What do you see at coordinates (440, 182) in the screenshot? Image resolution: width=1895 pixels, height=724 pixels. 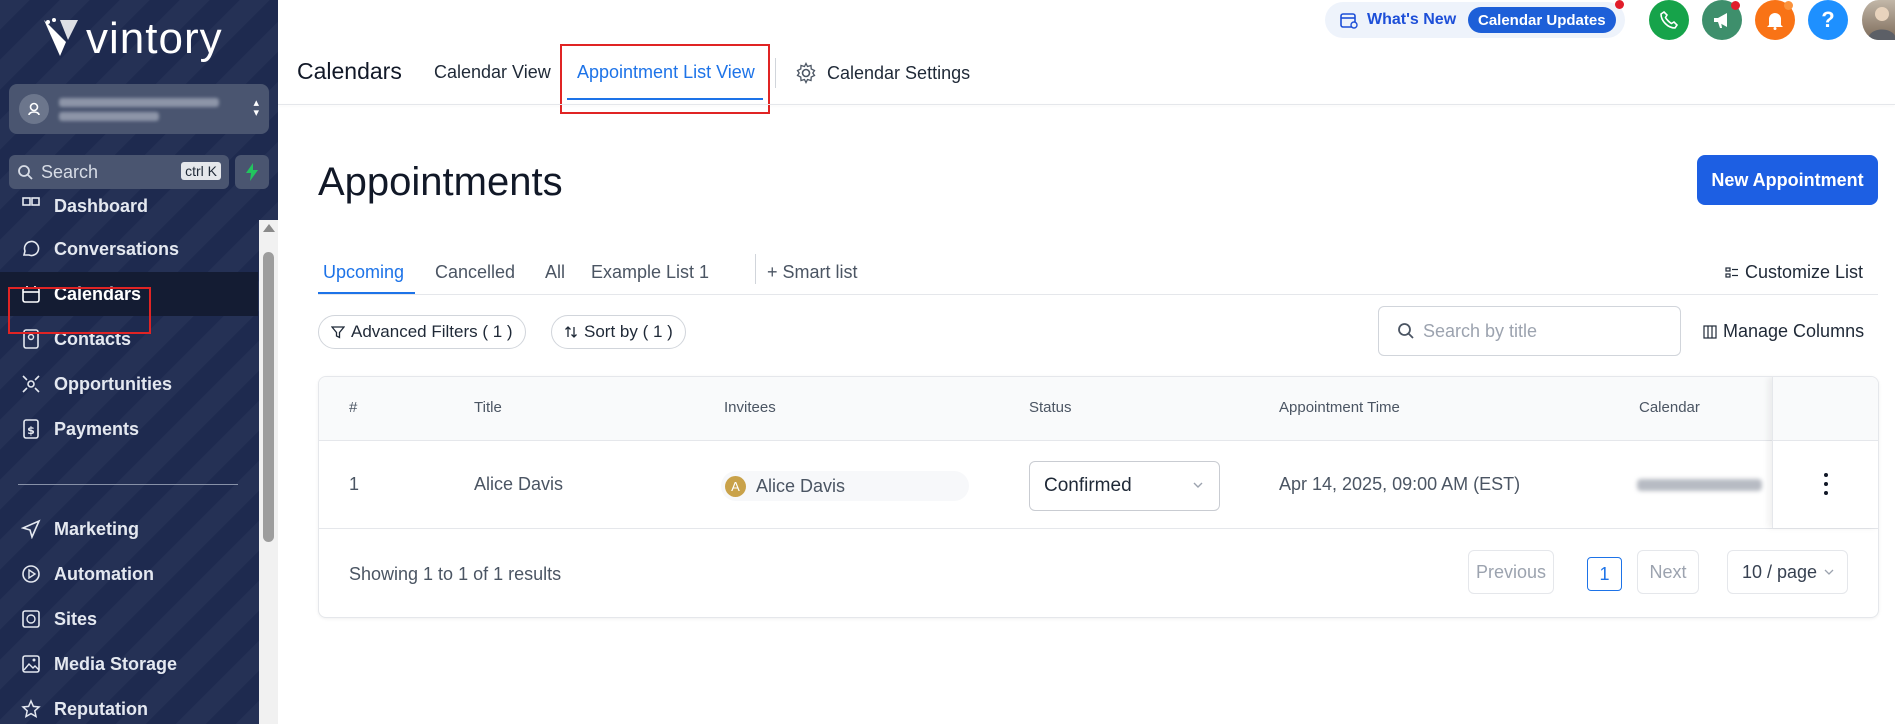 I see `page-title: Appointments` at bounding box center [440, 182].